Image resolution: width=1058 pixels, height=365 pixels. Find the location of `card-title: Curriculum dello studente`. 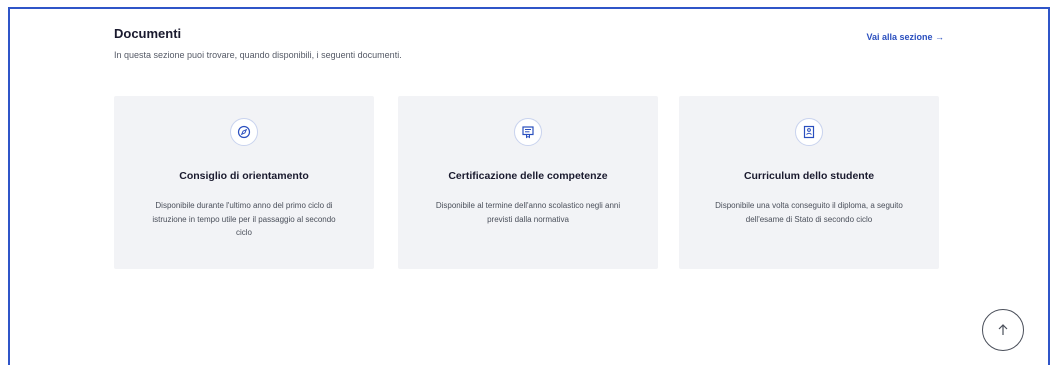

card-title: Curriculum dello studente is located at coordinates (809, 176).